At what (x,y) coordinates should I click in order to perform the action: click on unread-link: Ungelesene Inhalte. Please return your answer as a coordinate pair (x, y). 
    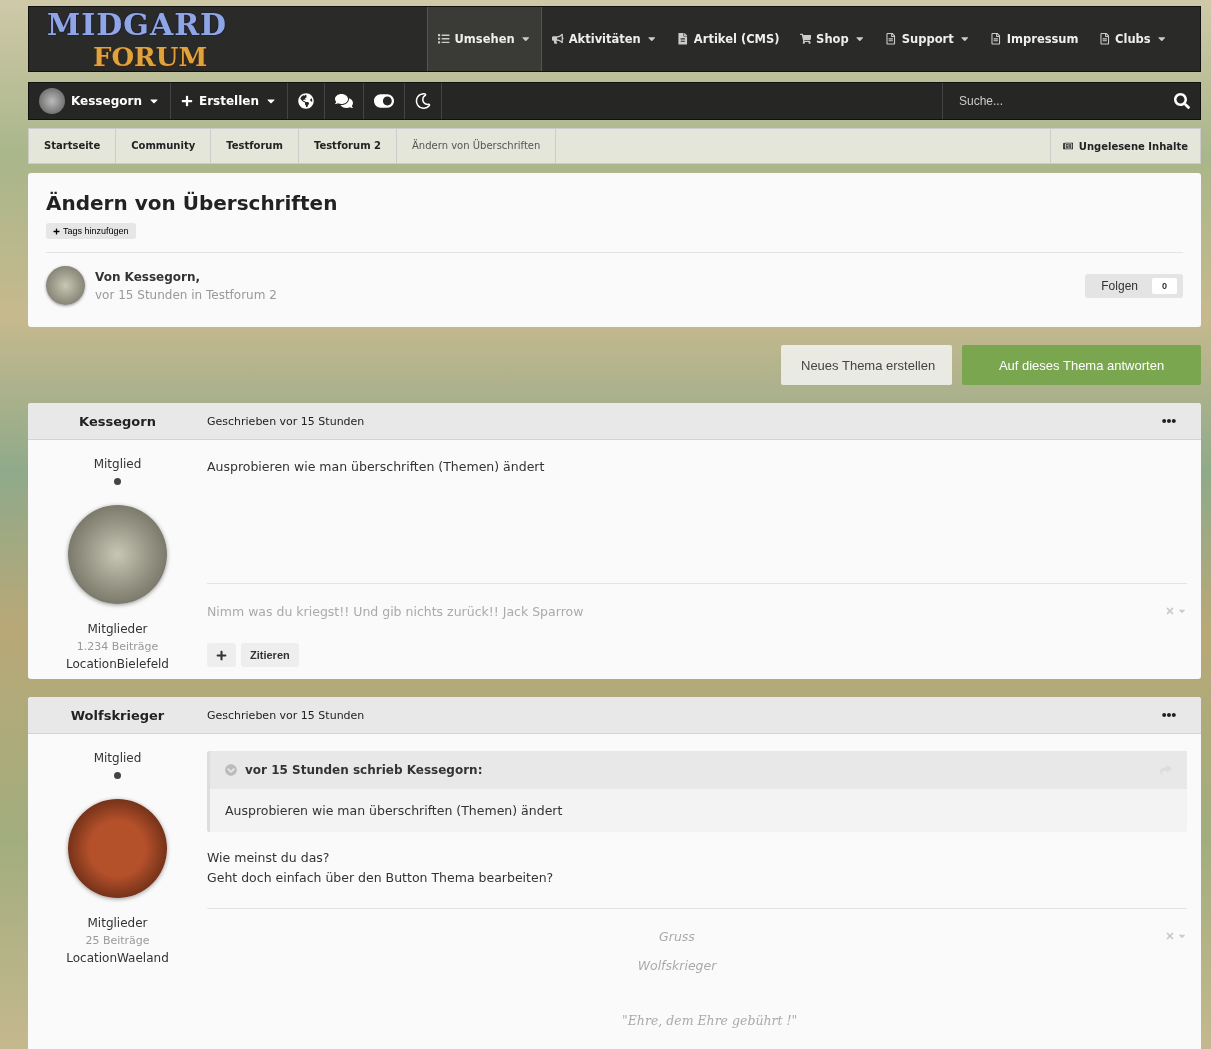
    Looking at the image, I should click on (1124, 146).